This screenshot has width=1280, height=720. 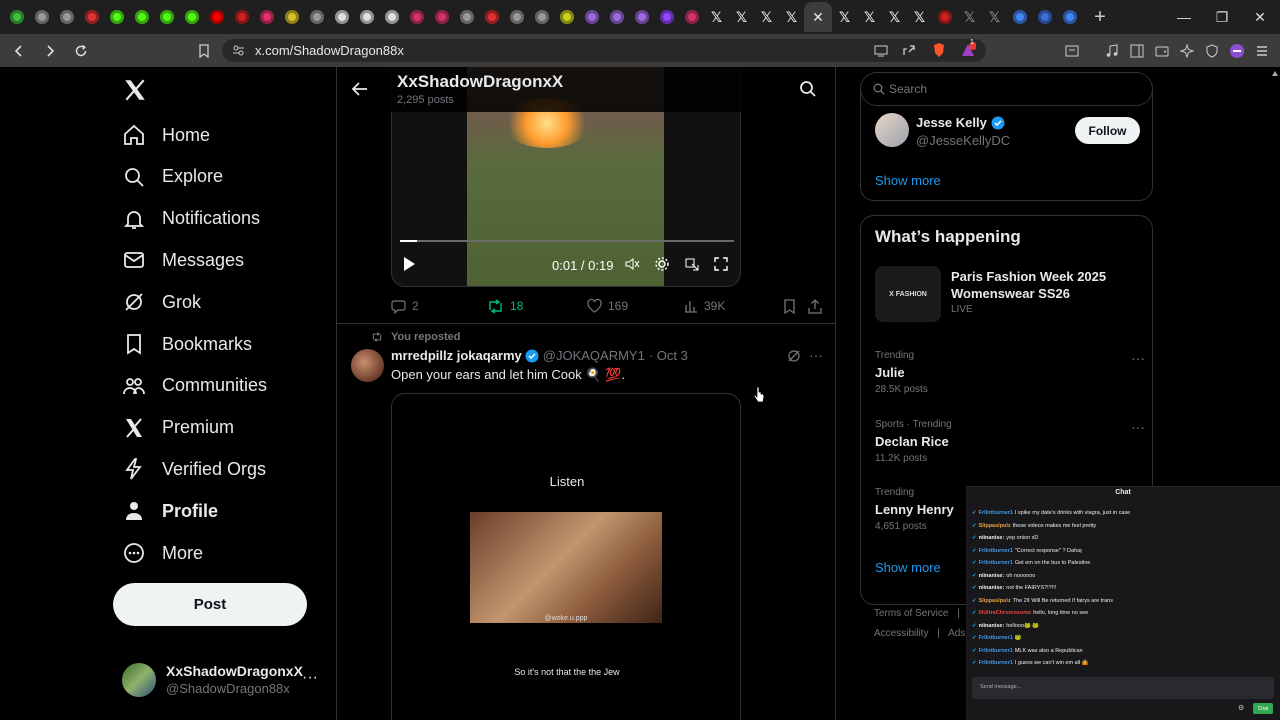 What do you see at coordinates (1275, 73) in the screenshot?
I see `scroll-up-icon` at bounding box center [1275, 73].